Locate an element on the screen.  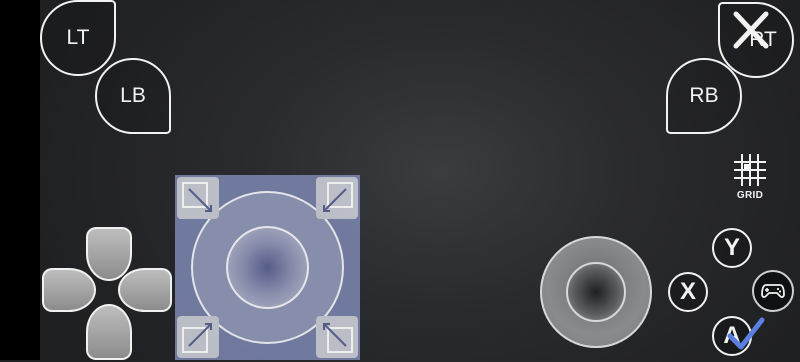
lt-label: LT is located at coordinates (78, 37).